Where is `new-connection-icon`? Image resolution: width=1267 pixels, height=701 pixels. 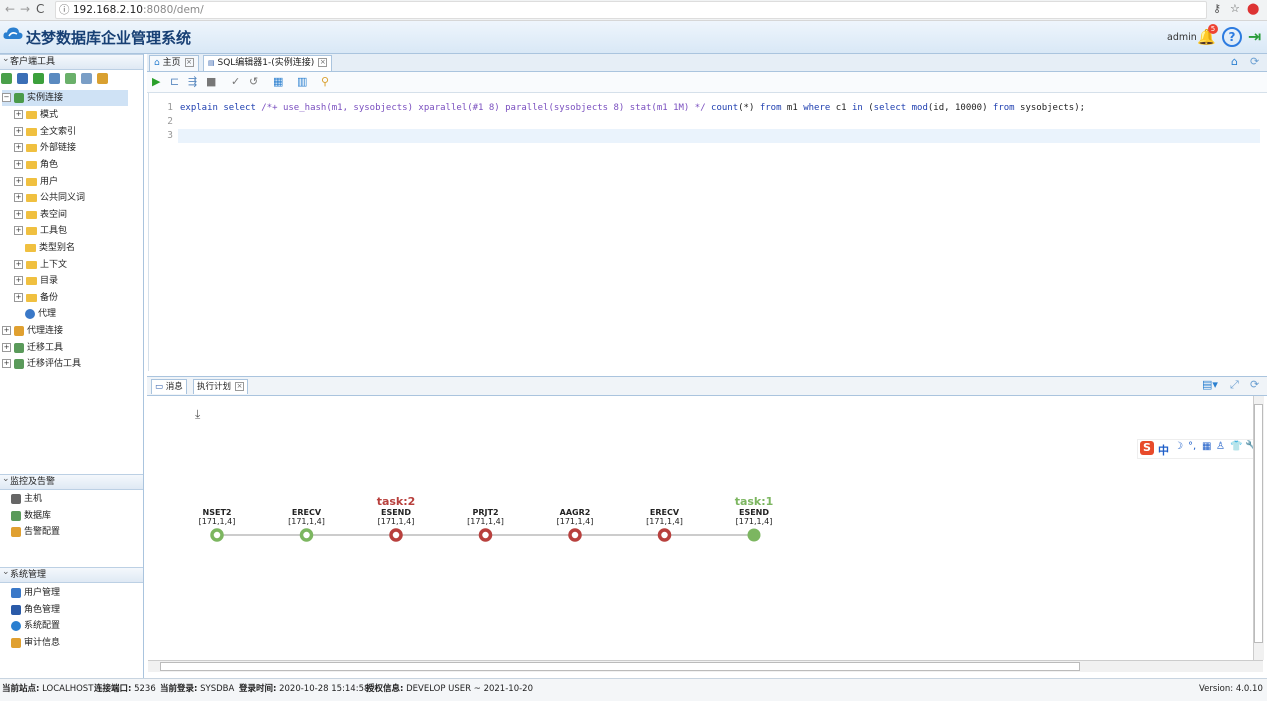 new-connection-icon is located at coordinates (6, 78).